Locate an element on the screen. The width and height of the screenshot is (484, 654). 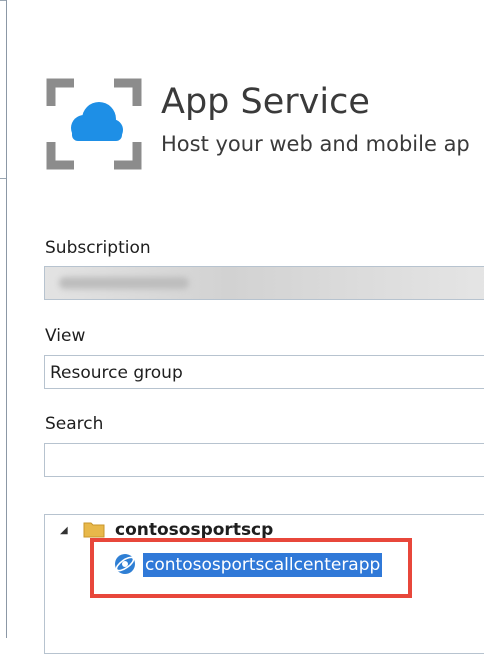
page-title: App Service is located at coordinates (265, 102).